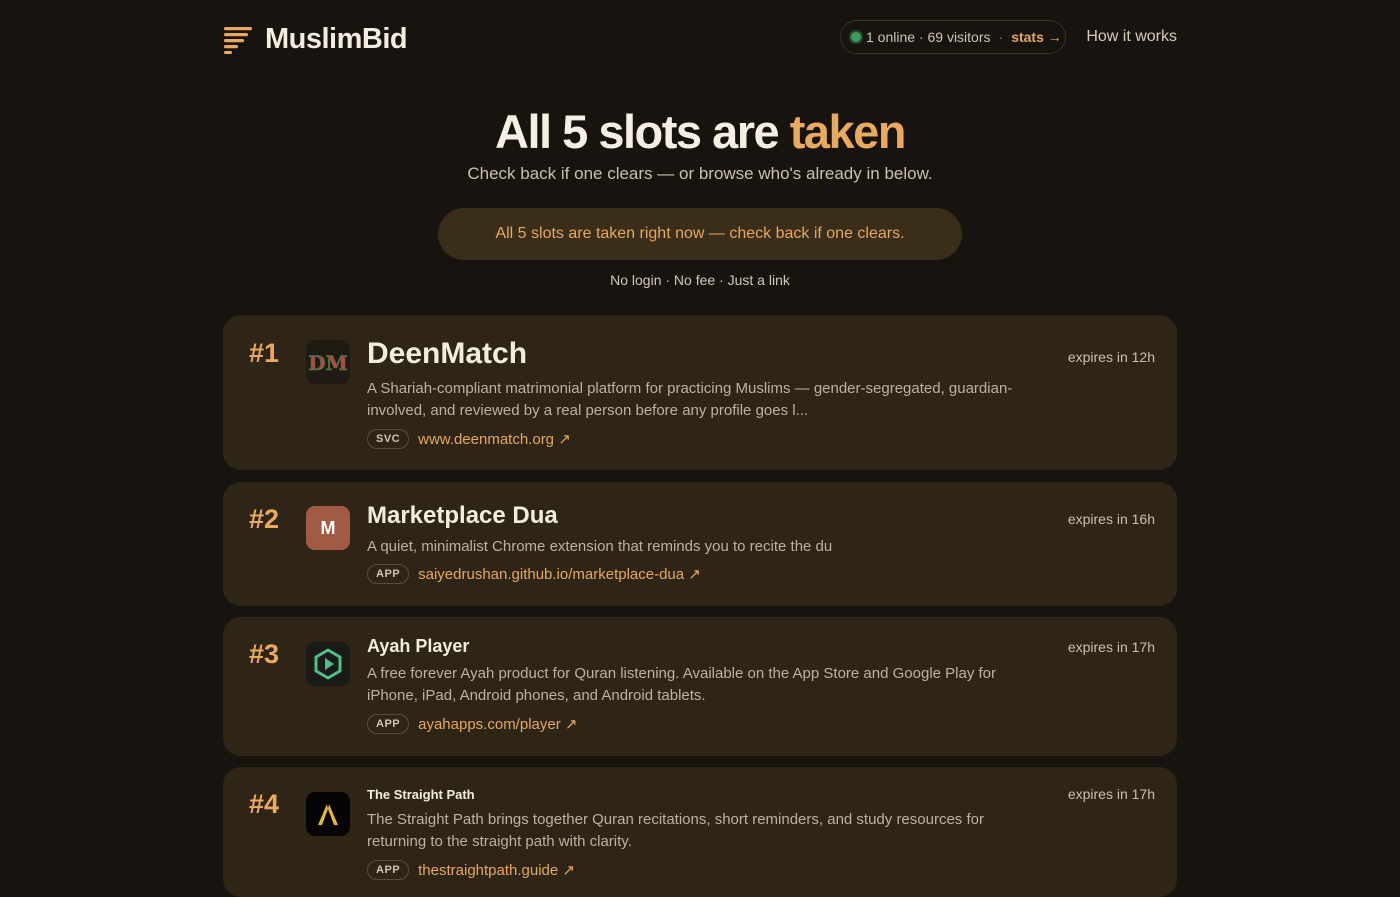 Image resolution: width=1400 pixels, height=897 pixels. I want to click on marketplace-dua-logo-text: M, so click(328, 527).